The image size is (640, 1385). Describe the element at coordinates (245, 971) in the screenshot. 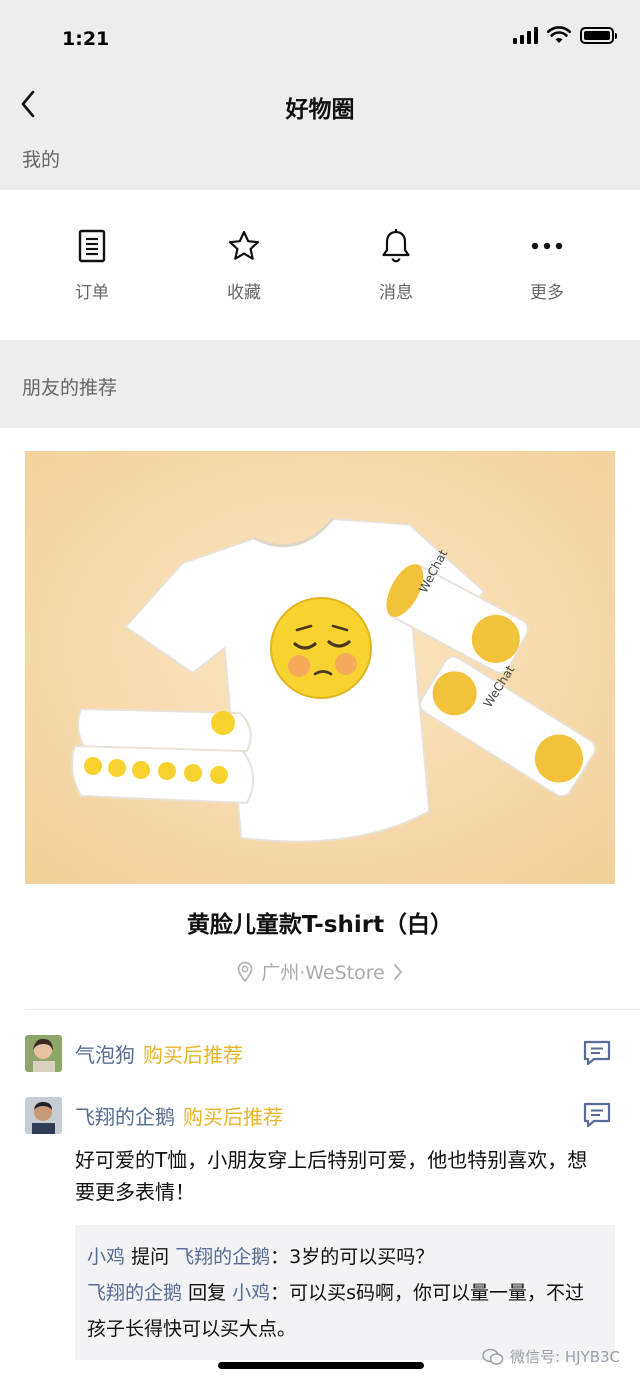

I see `location-pin-icon` at that location.